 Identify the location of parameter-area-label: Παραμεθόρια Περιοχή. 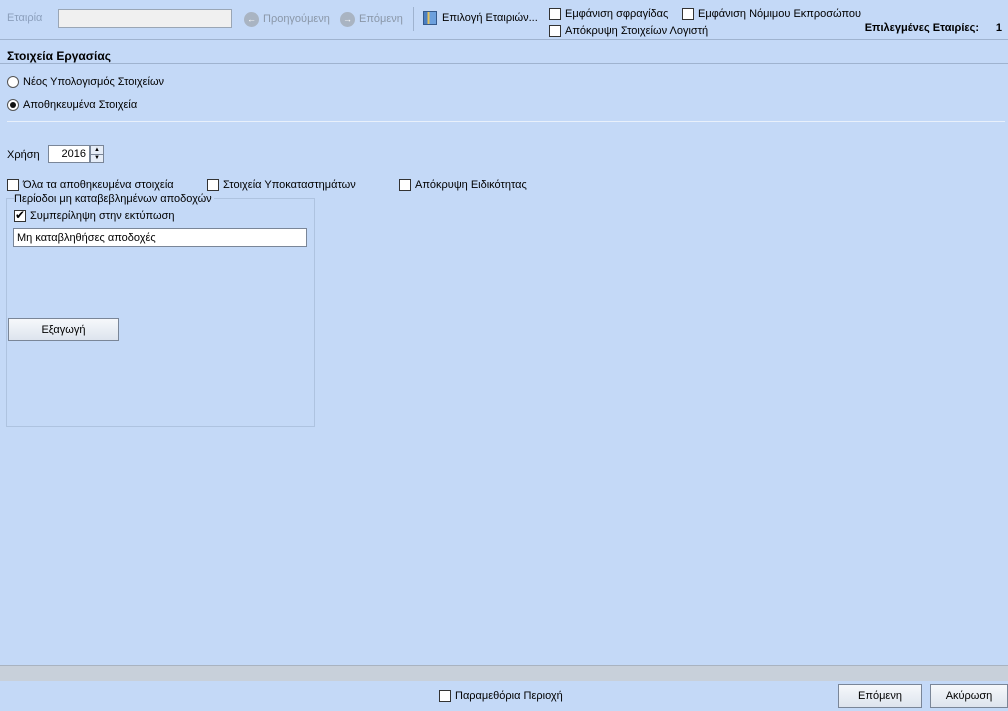
(509, 696).